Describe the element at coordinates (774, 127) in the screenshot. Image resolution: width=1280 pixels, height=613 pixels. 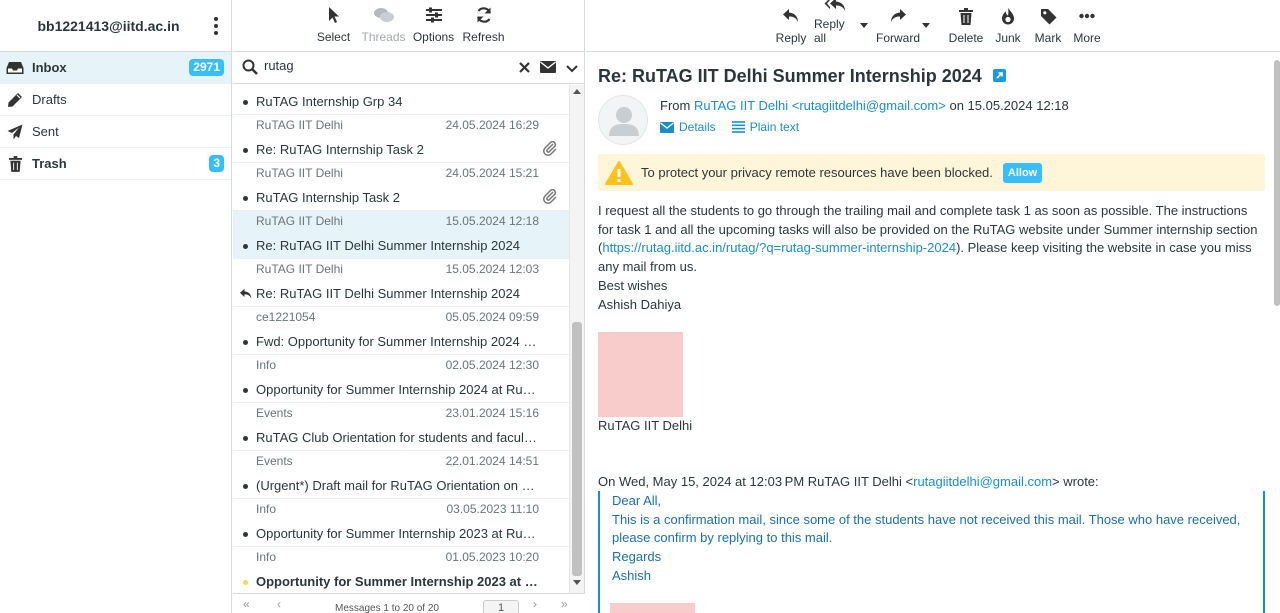
I see `plain-text-label: Plain text` at that location.